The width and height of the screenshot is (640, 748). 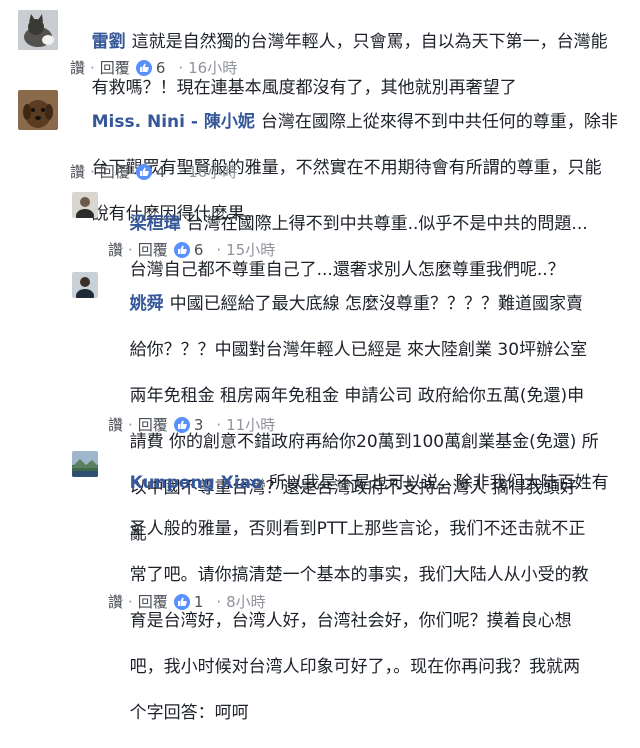 What do you see at coordinates (369, 42) in the screenshot?
I see `comment-line: 這就是自然獨的台灣年輕人，只會罵，自以為天下第一，台灣能` at bounding box center [369, 42].